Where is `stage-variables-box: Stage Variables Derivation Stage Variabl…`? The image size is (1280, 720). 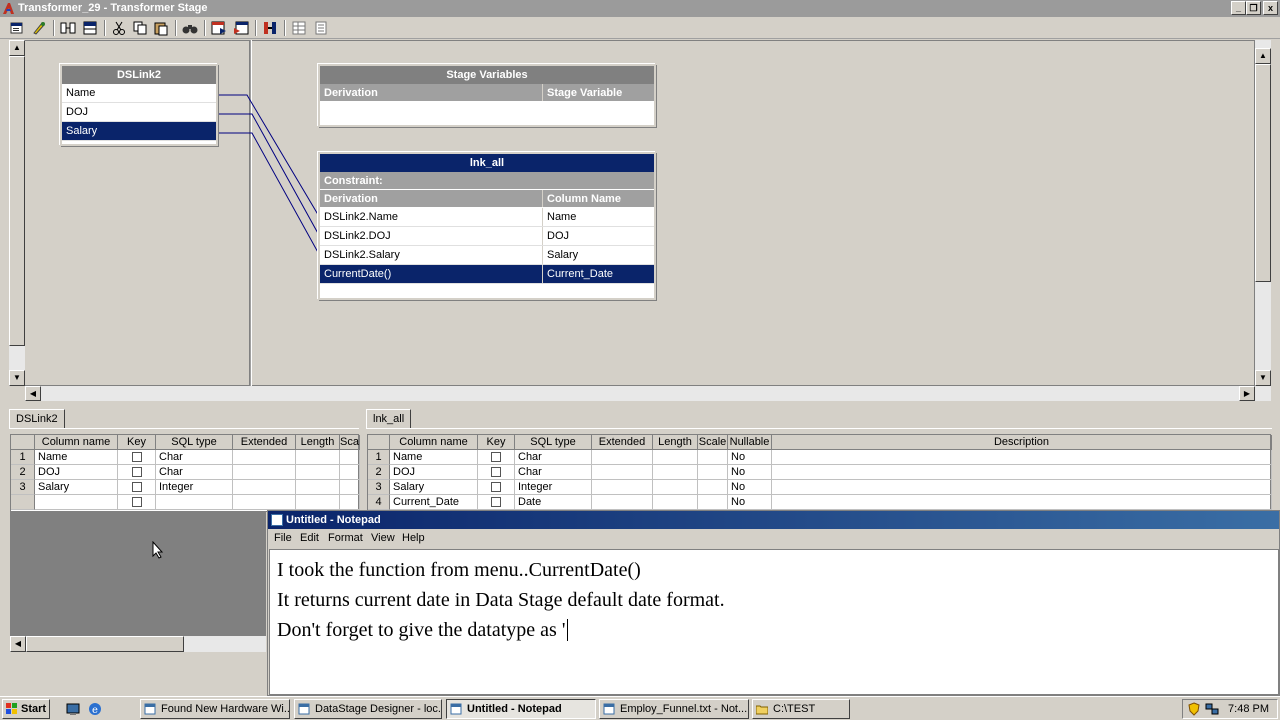 stage-variables-box: Stage Variables Derivation Stage Variabl… is located at coordinates (487, 95).